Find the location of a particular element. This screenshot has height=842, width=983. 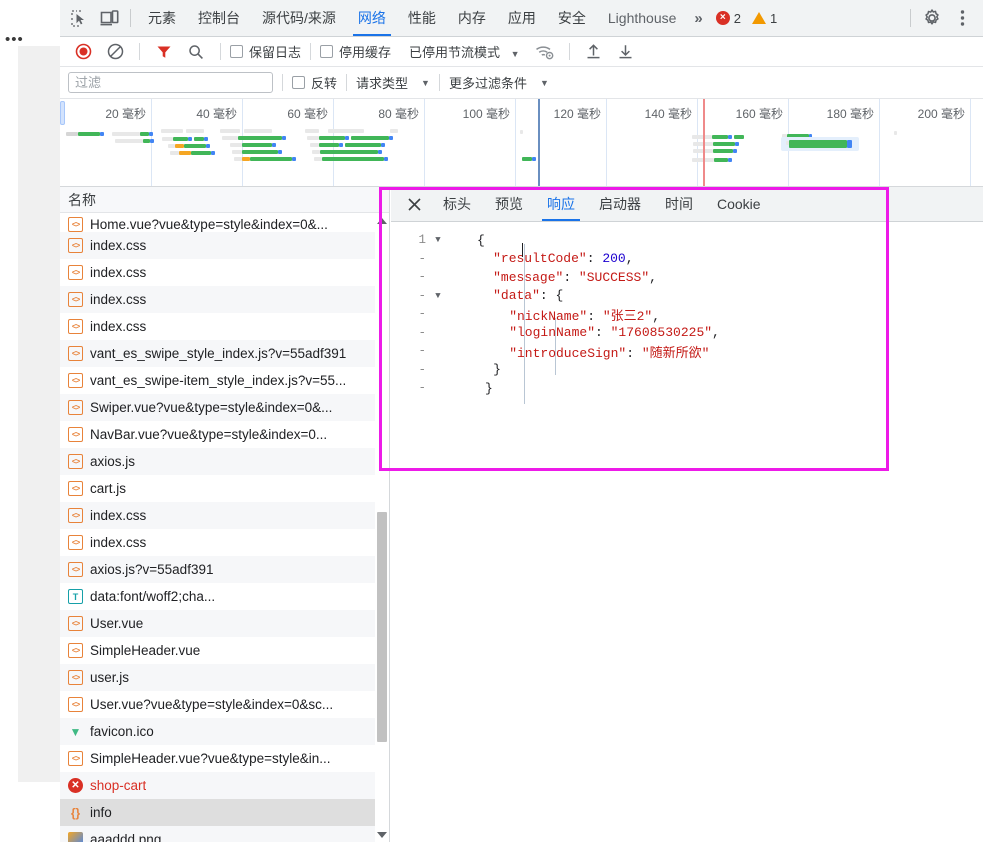

warning-count: 1 is located at coordinates (764, 18).